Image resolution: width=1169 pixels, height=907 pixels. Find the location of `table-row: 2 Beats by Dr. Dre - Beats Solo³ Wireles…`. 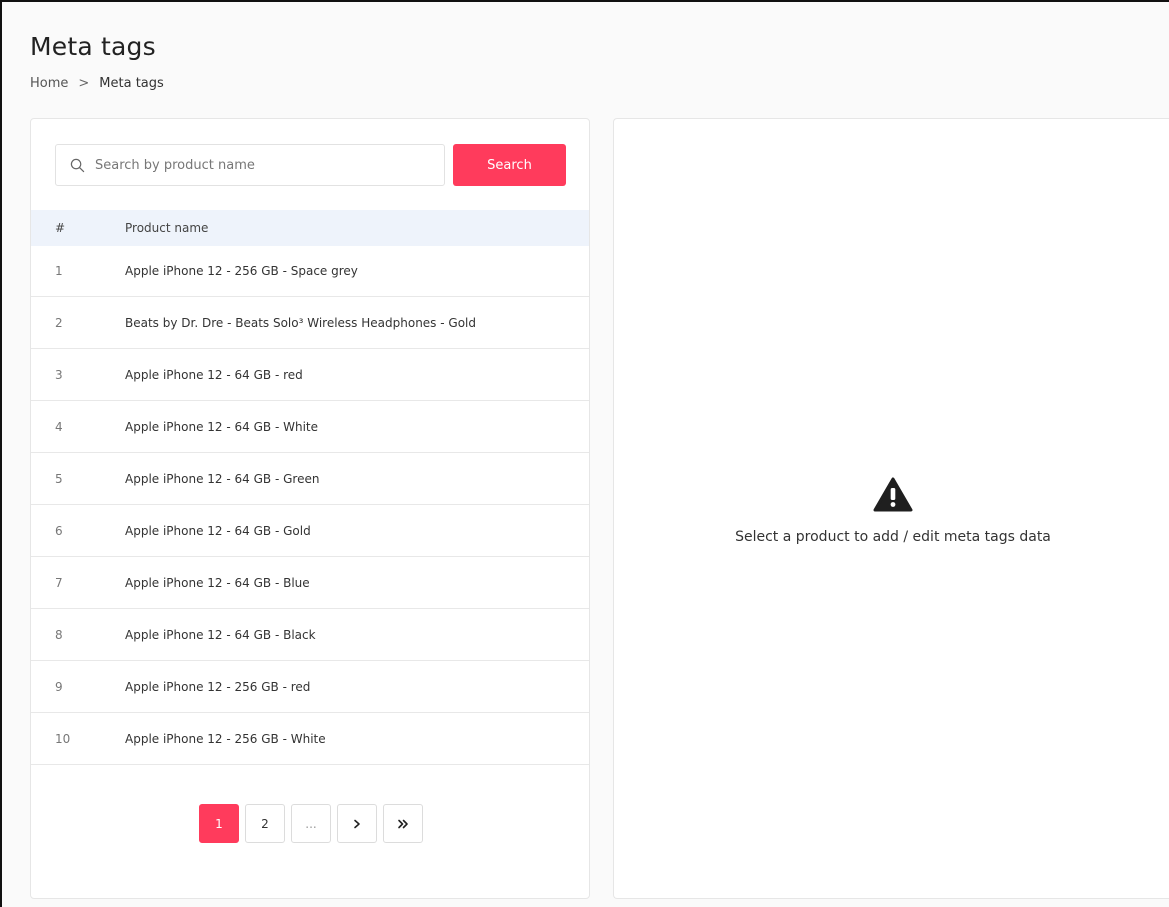

table-row: 2 Beats by Dr. Dre - Beats Solo³ Wireles… is located at coordinates (310, 323).